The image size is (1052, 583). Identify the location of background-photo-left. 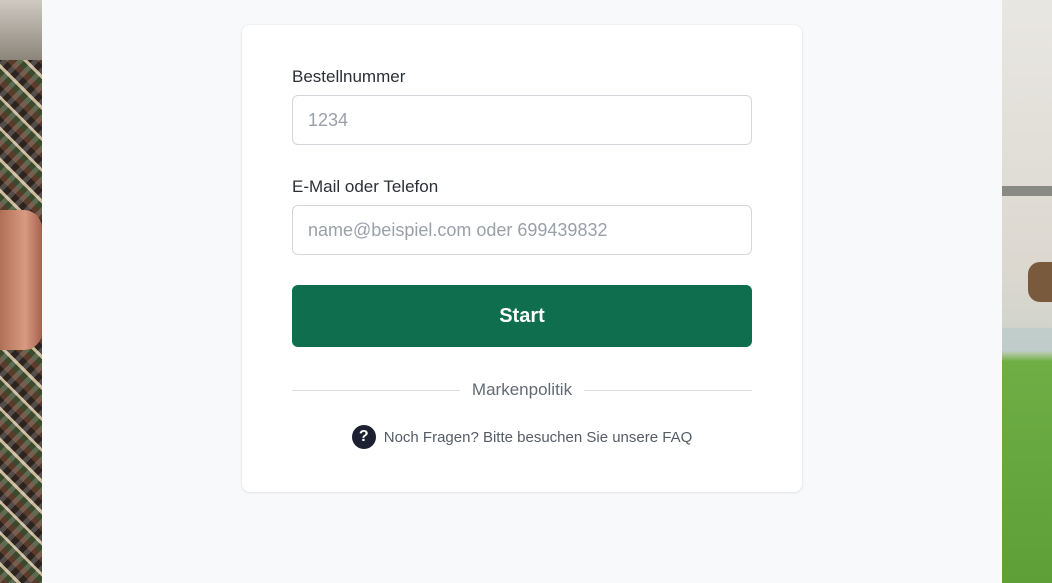
(21, 291).